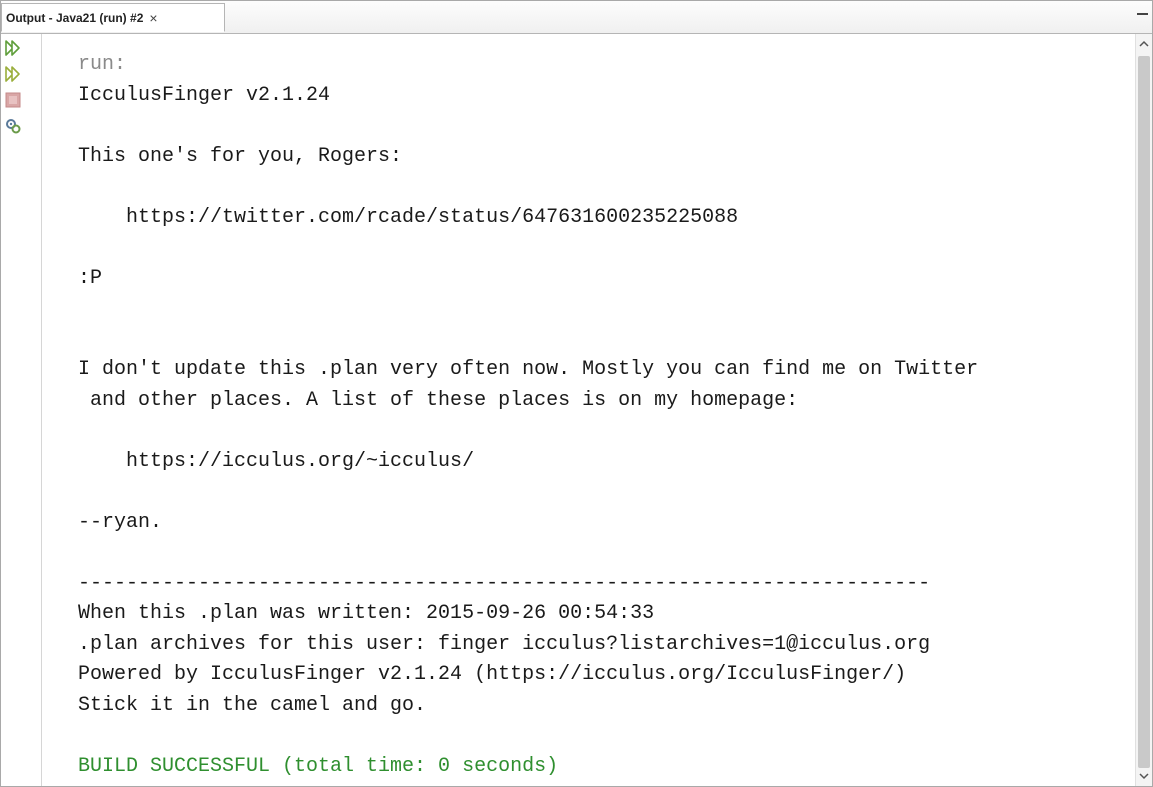 The width and height of the screenshot is (1153, 787). What do you see at coordinates (90, 278) in the screenshot?
I see `console-line: :P` at bounding box center [90, 278].